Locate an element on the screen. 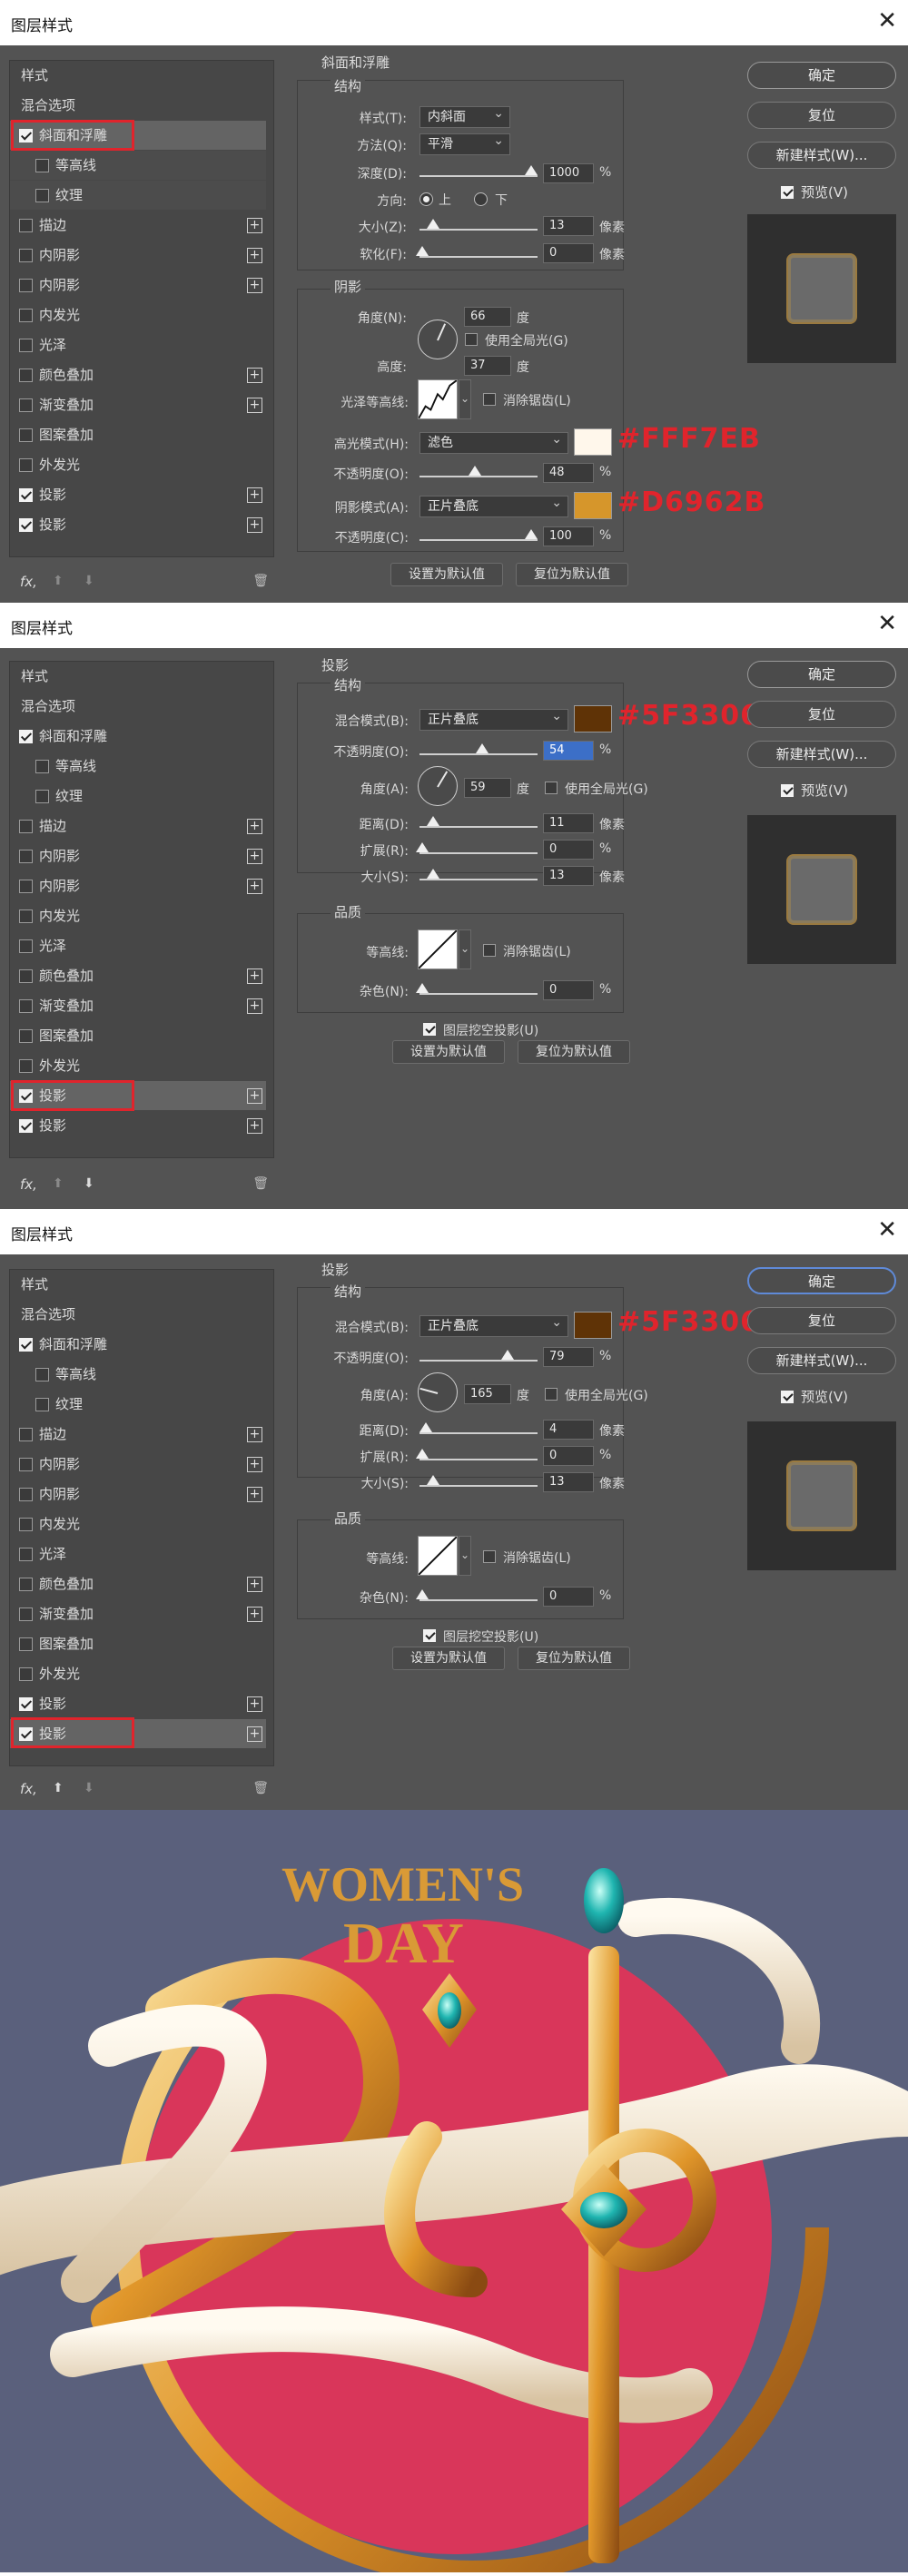 The image size is (908, 2576). angle-input: 59 is located at coordinates (487, 788).